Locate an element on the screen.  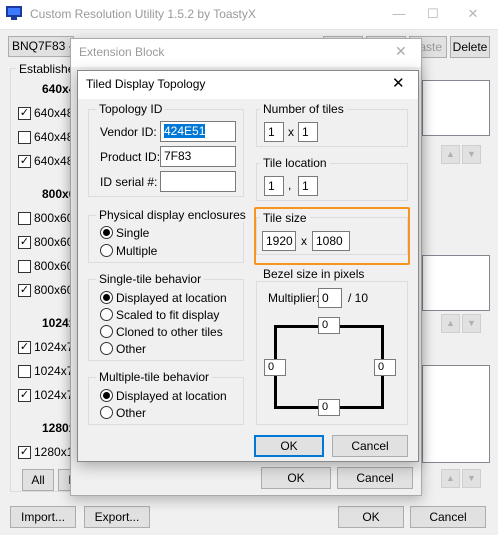
tdt-cancel-button: Cancel is located at coordinates (370, 446).